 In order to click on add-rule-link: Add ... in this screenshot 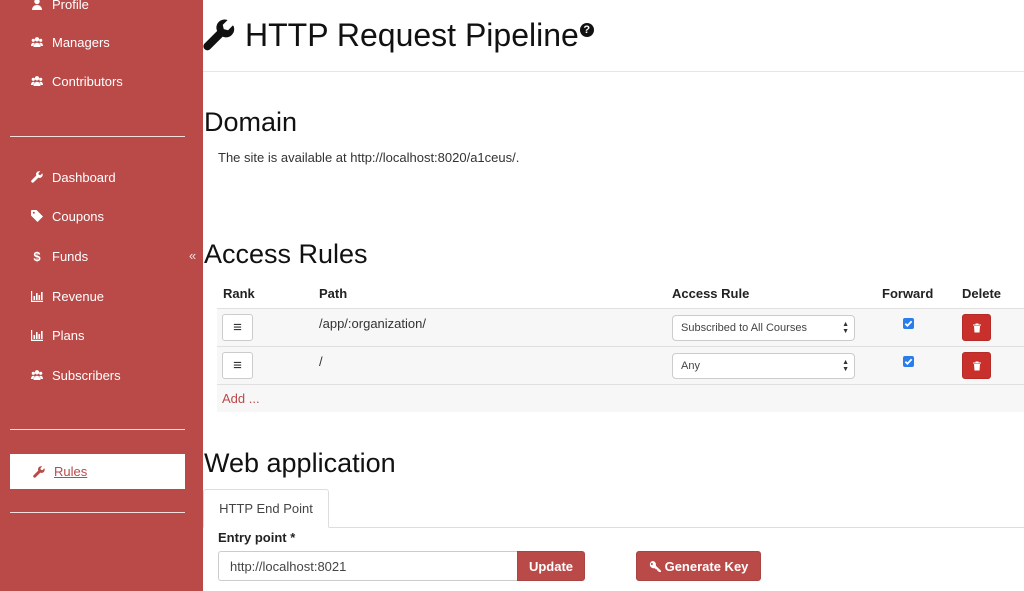, I will do `click(241, 398)`.